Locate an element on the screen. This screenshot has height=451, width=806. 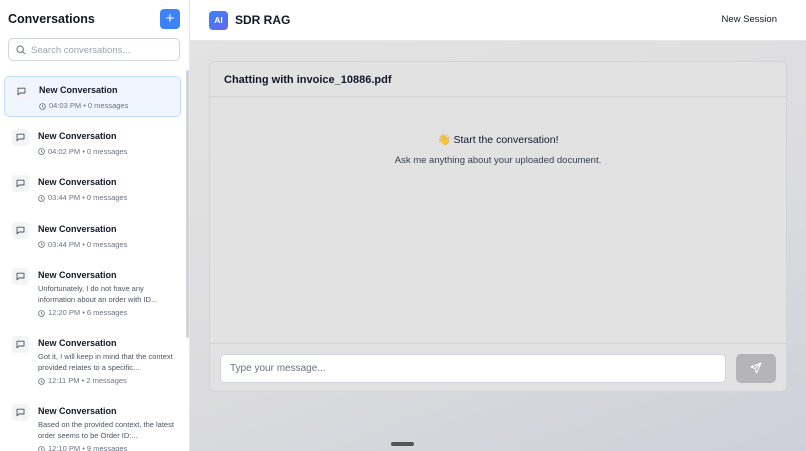
conversation-time: 04:02 PM is located at coordinates (64, 151).